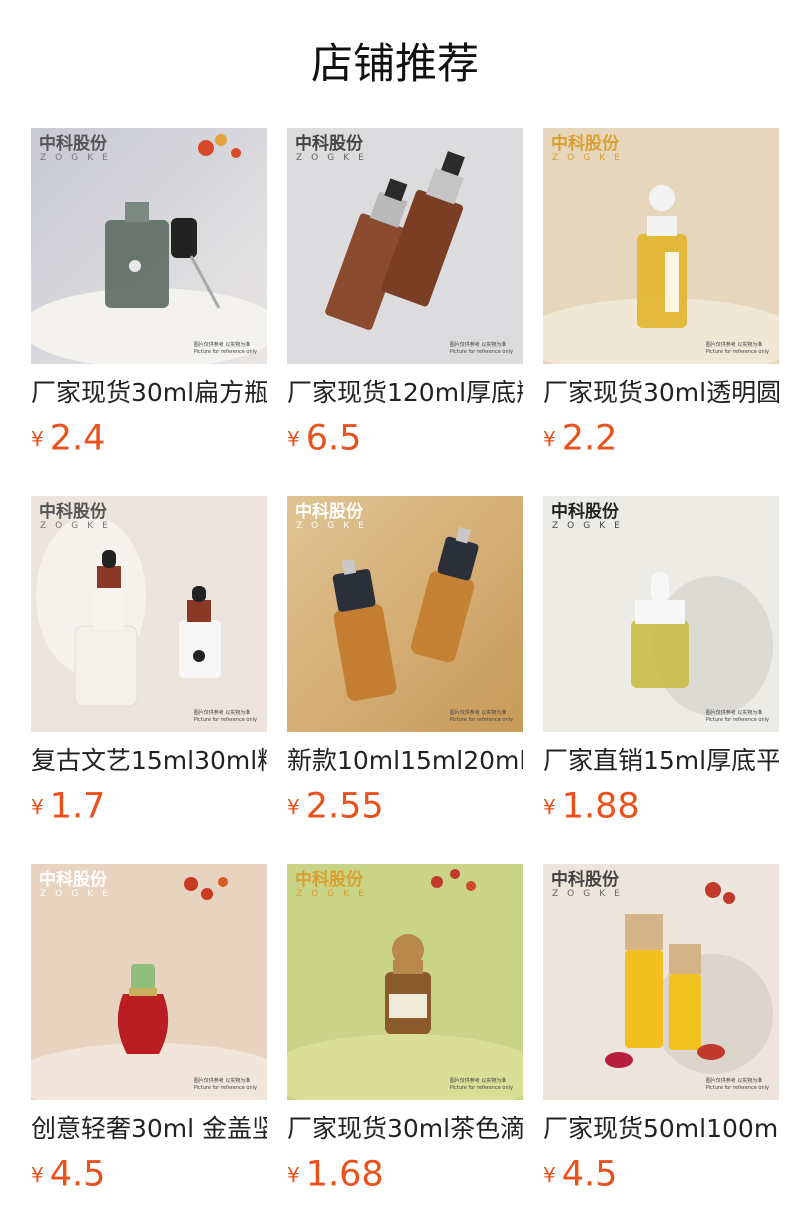  Describe the element at coordinates (589, 438) in the screenshot. I see `price-amount: 2.2` at that location.